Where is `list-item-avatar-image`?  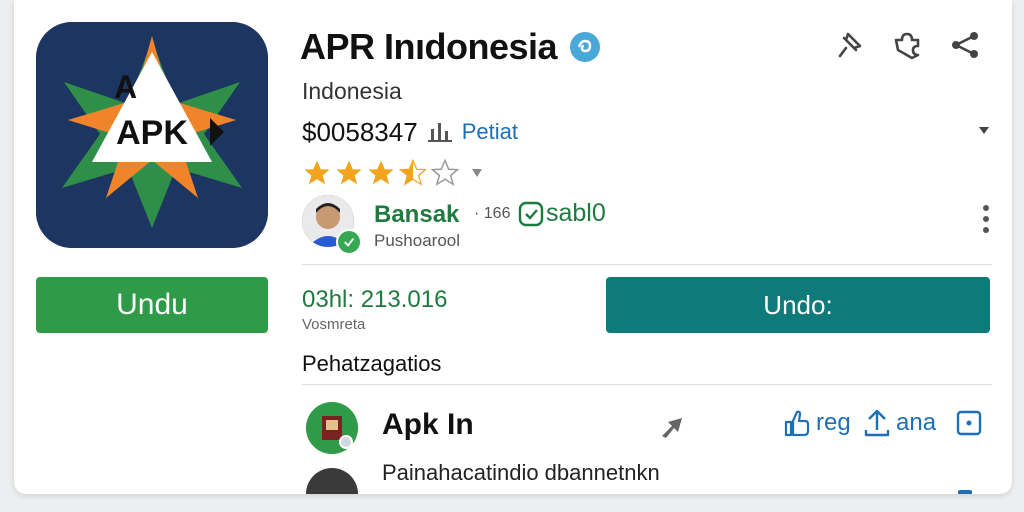 list-item-avatar-image is located at coordinates (332, 428).